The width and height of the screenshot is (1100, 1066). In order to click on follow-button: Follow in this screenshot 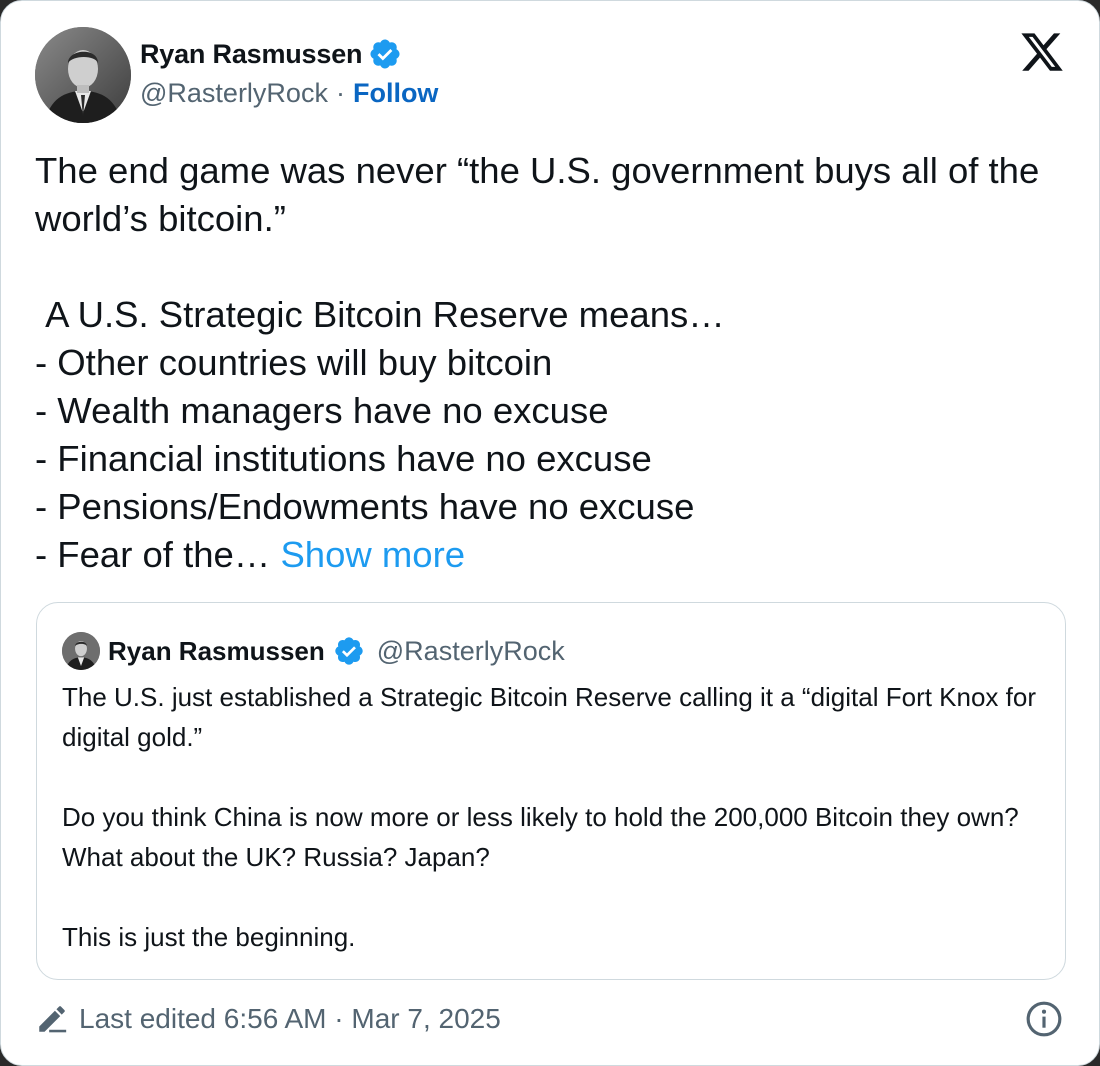, I will do `click(395, 93)`.